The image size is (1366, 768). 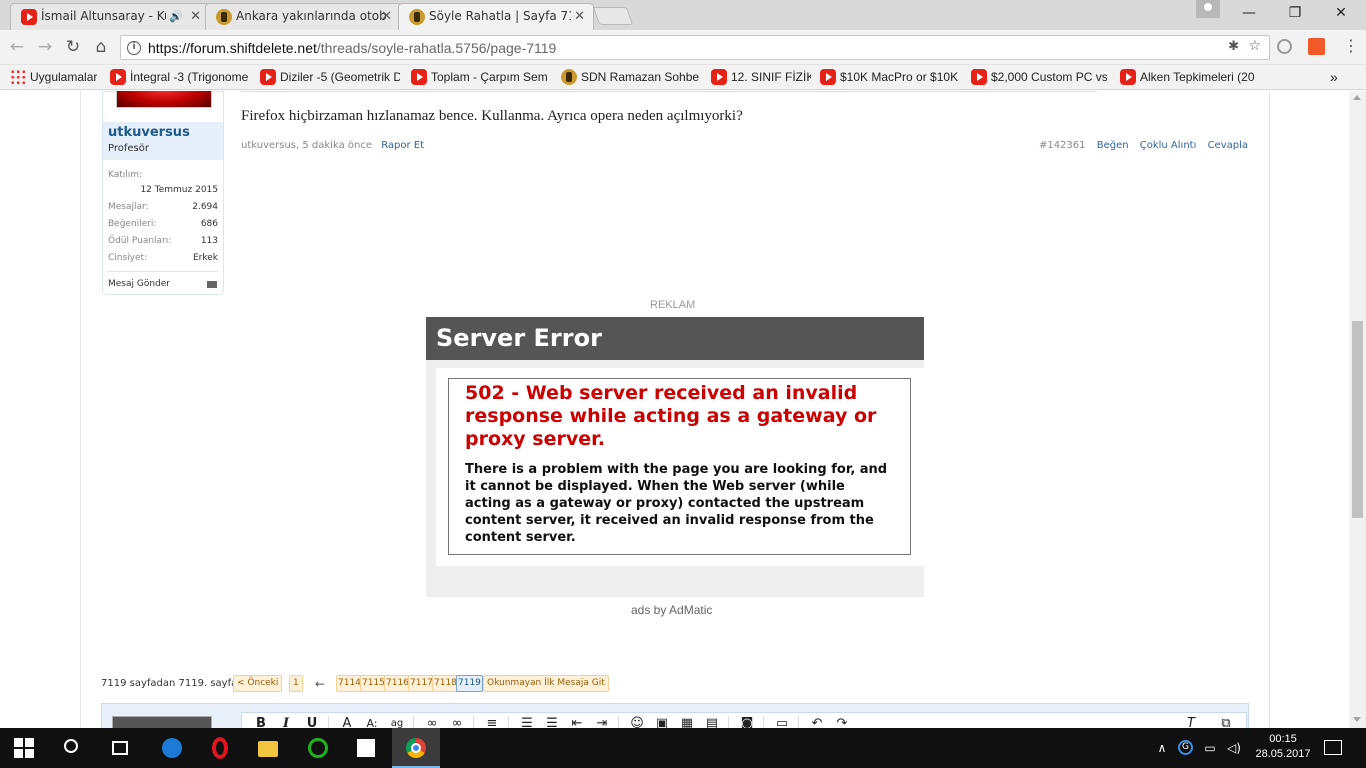 What do you see at coordinates (1162, 748) in the screenshot?
I see `show-hidden-icons: ∧` at bounding box center [1162, 748].